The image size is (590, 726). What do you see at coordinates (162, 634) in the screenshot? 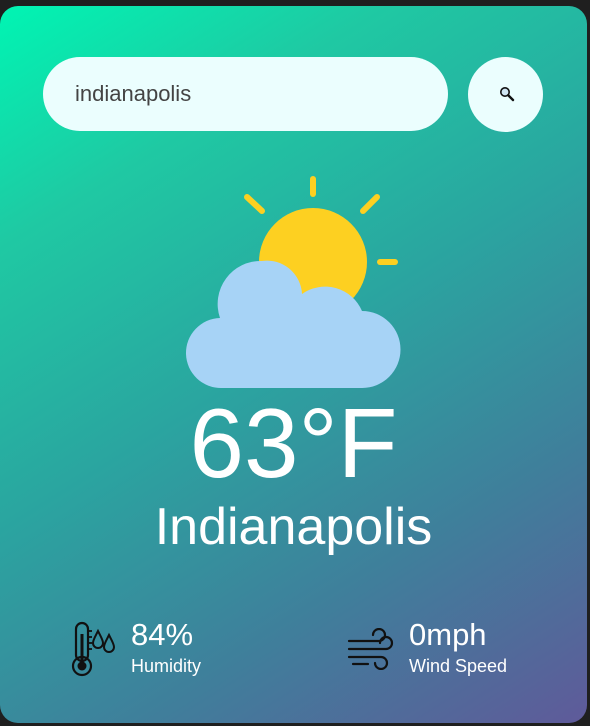
I see `humidity-value: 84%` at bounding box center [162, 634].